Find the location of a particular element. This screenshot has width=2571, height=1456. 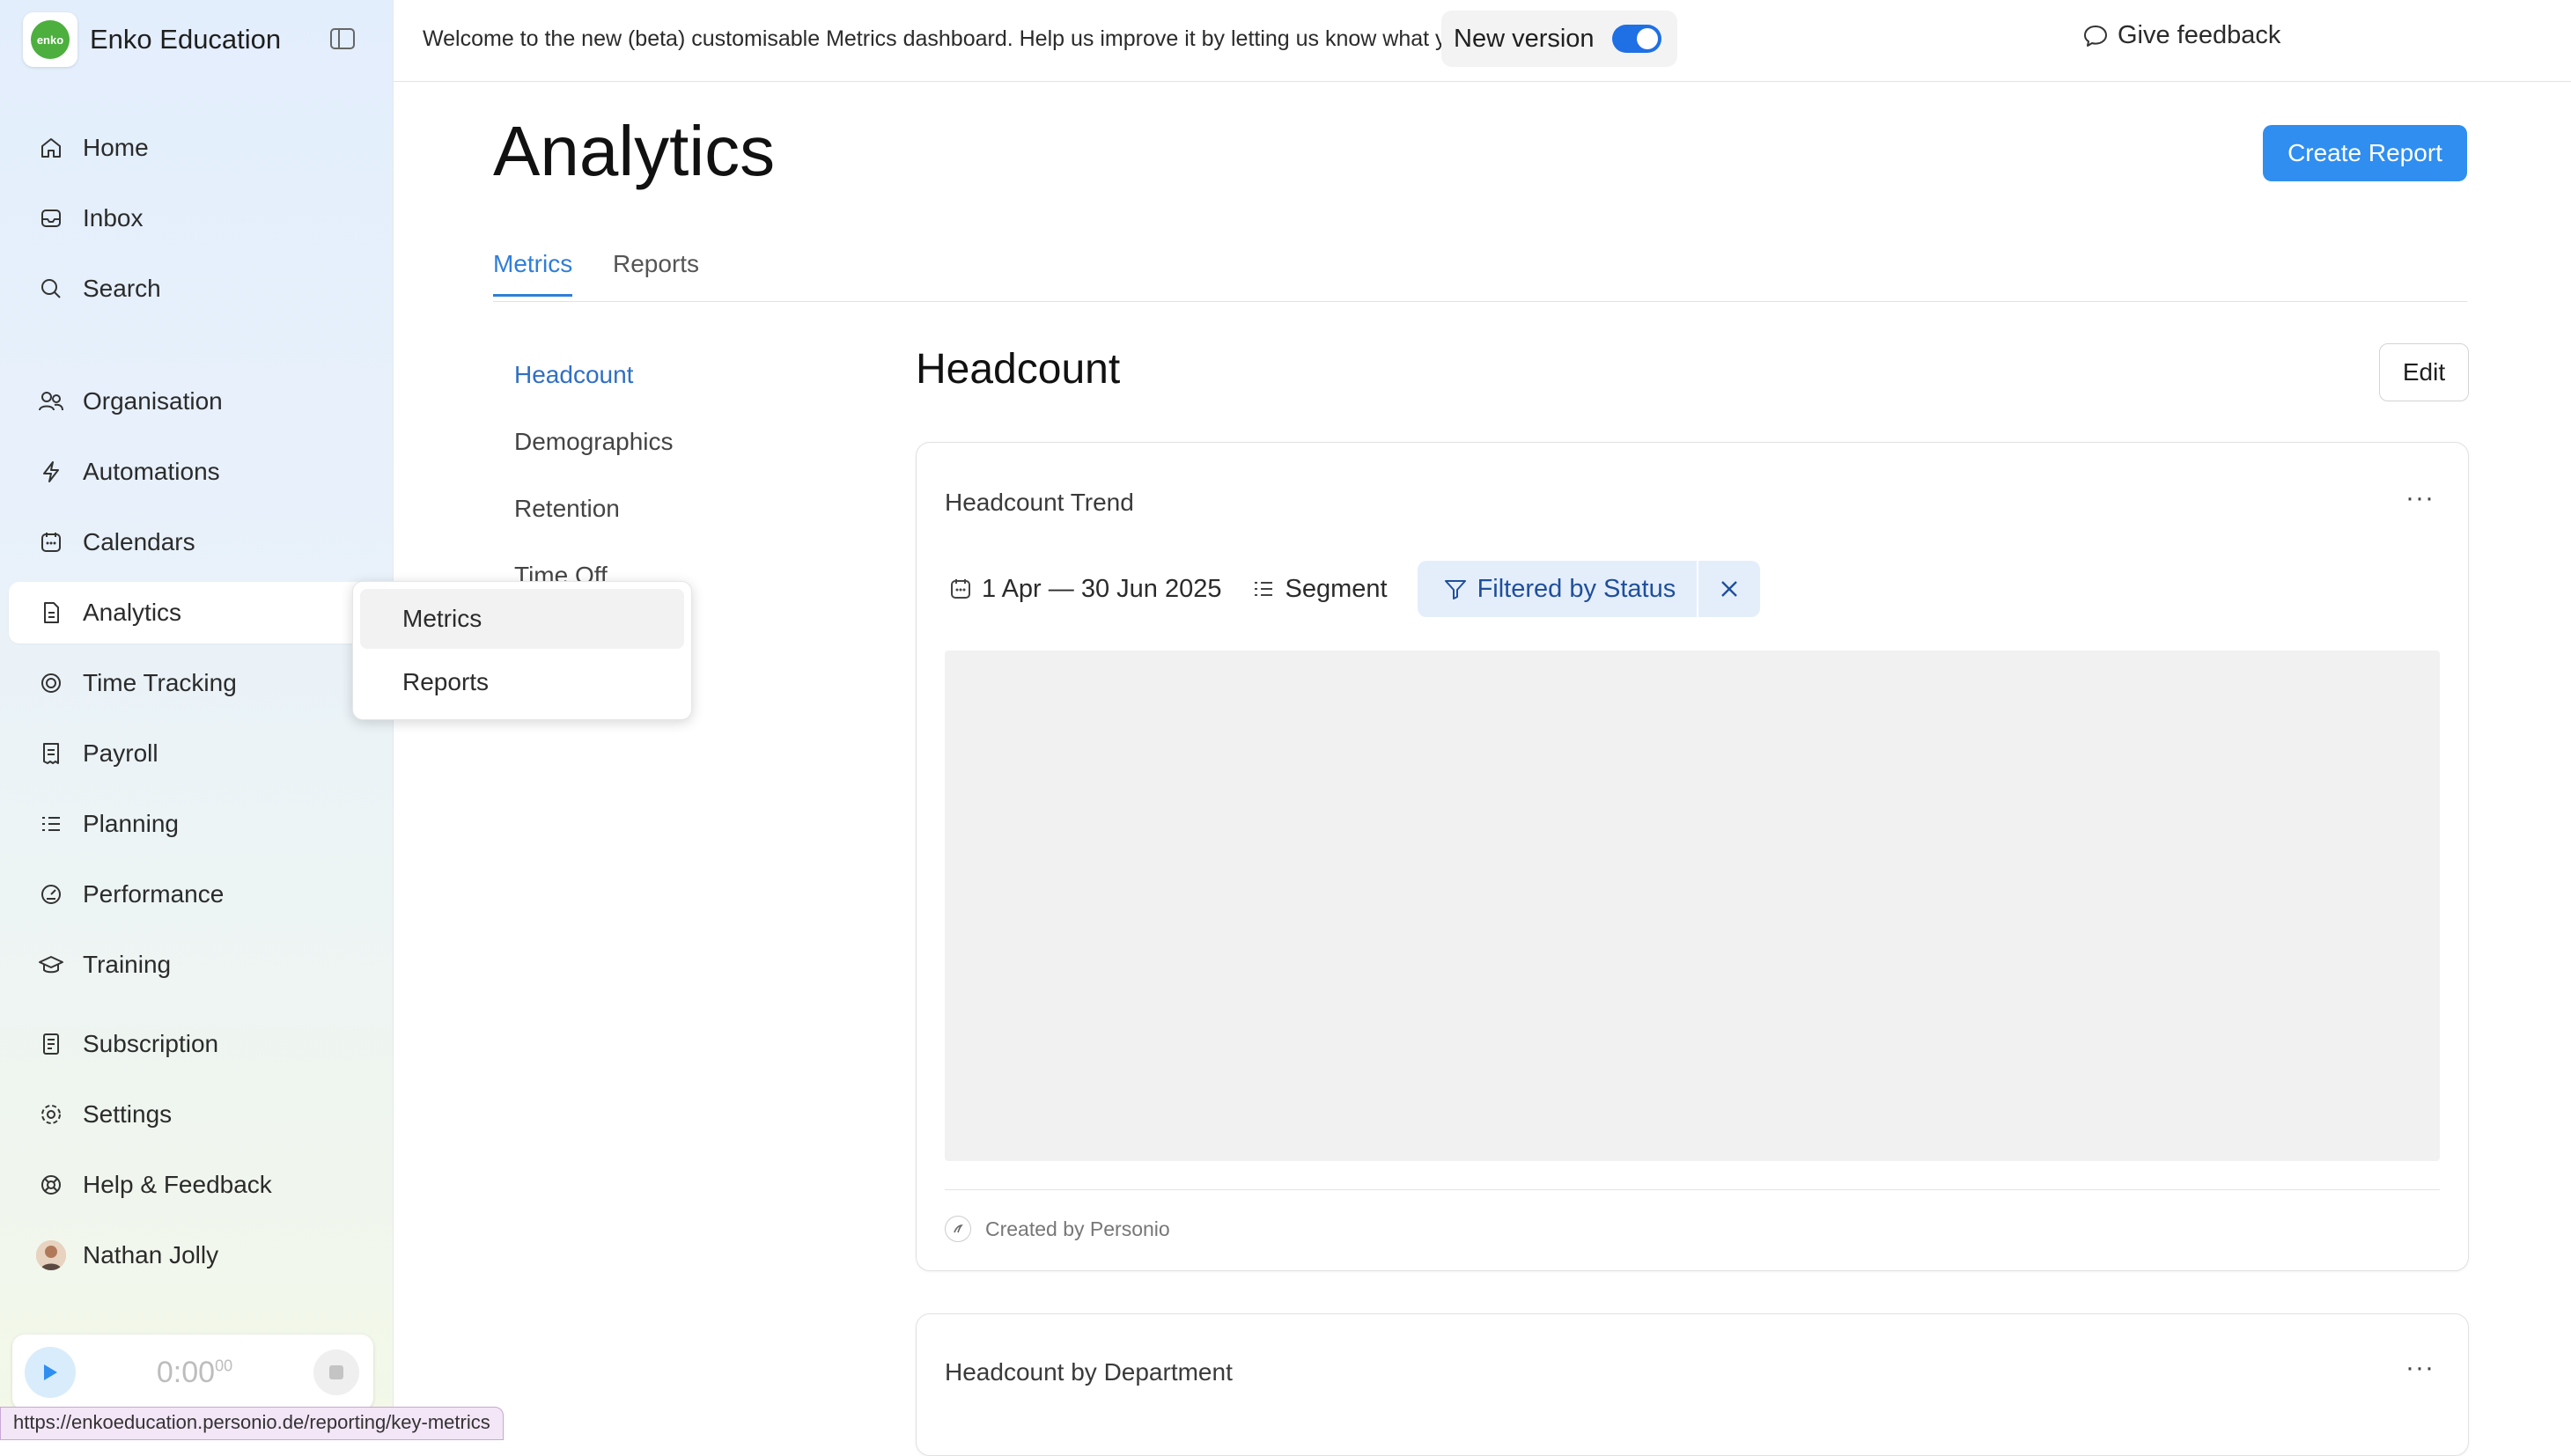

people-icon is located at coordinates (51, 401).